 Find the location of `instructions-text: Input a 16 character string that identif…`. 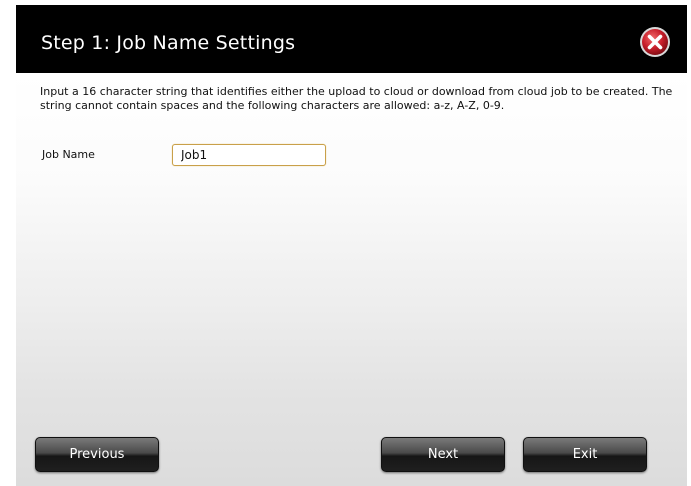

instructions-text: Input a 16 character string that identif… is located at coordinates (356, 98).